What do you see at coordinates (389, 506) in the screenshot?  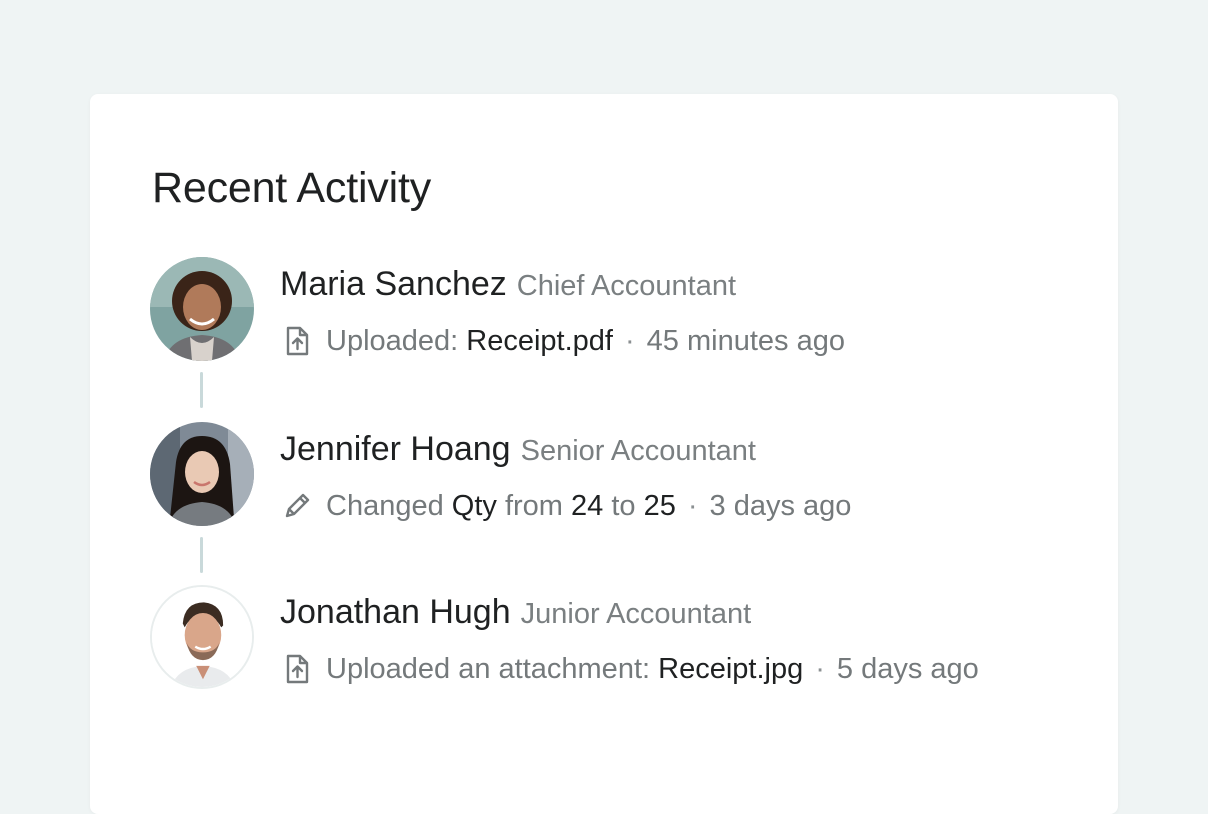 I see `action-text: Changed` at bounding box center [389, 506].